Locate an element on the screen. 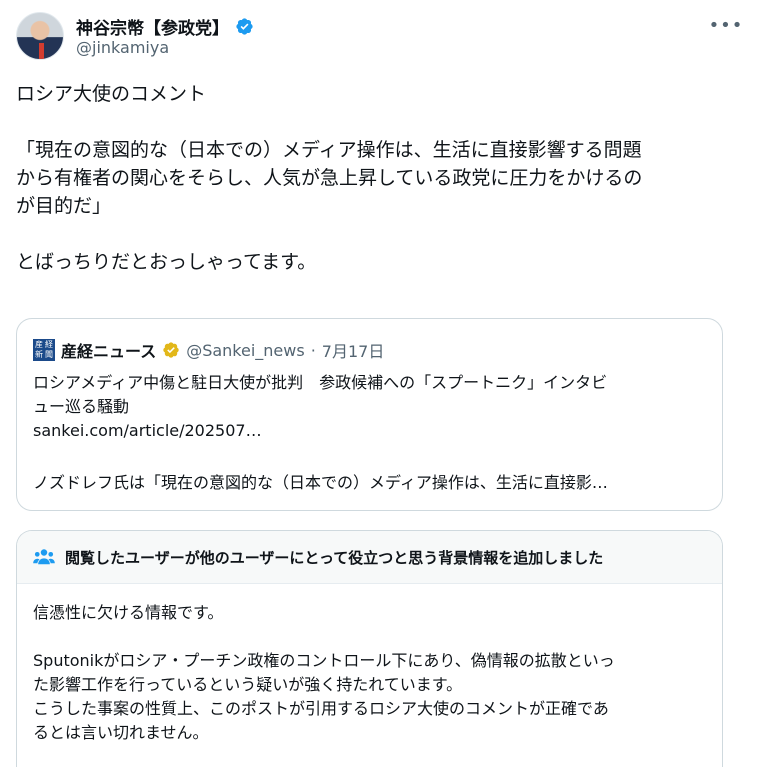 This screenshot has width=760, height=767. community-note-title: 閲覧したユーザーが他のユーザーにとって役立つと思う背景情報を追加しました is located at coordinates (334, 557).